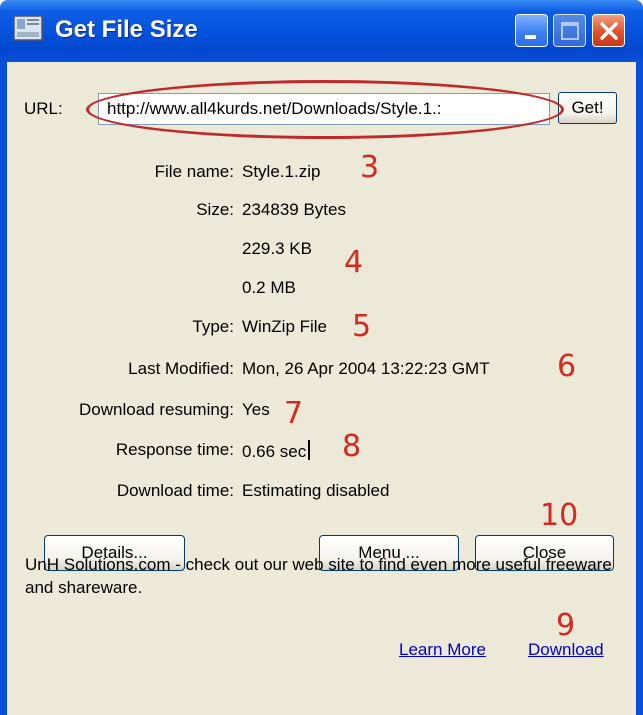 This screenshot has width=643, height=715. I want to click on app-icon, so click(28, 28).